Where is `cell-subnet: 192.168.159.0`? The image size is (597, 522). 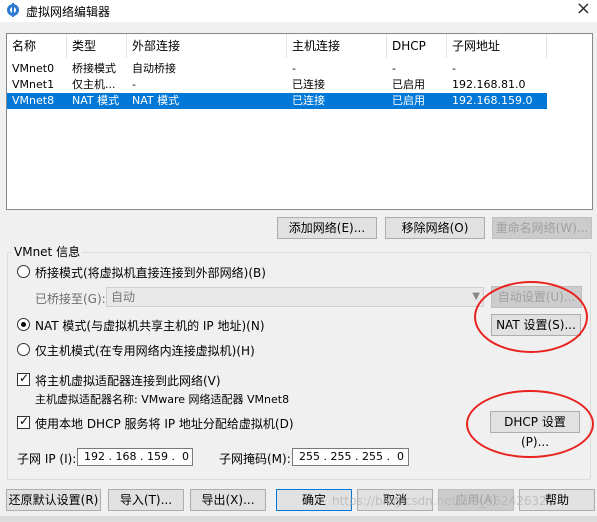 cell-subnet: 192.168.159.0 is located at coordinates (492, 100).